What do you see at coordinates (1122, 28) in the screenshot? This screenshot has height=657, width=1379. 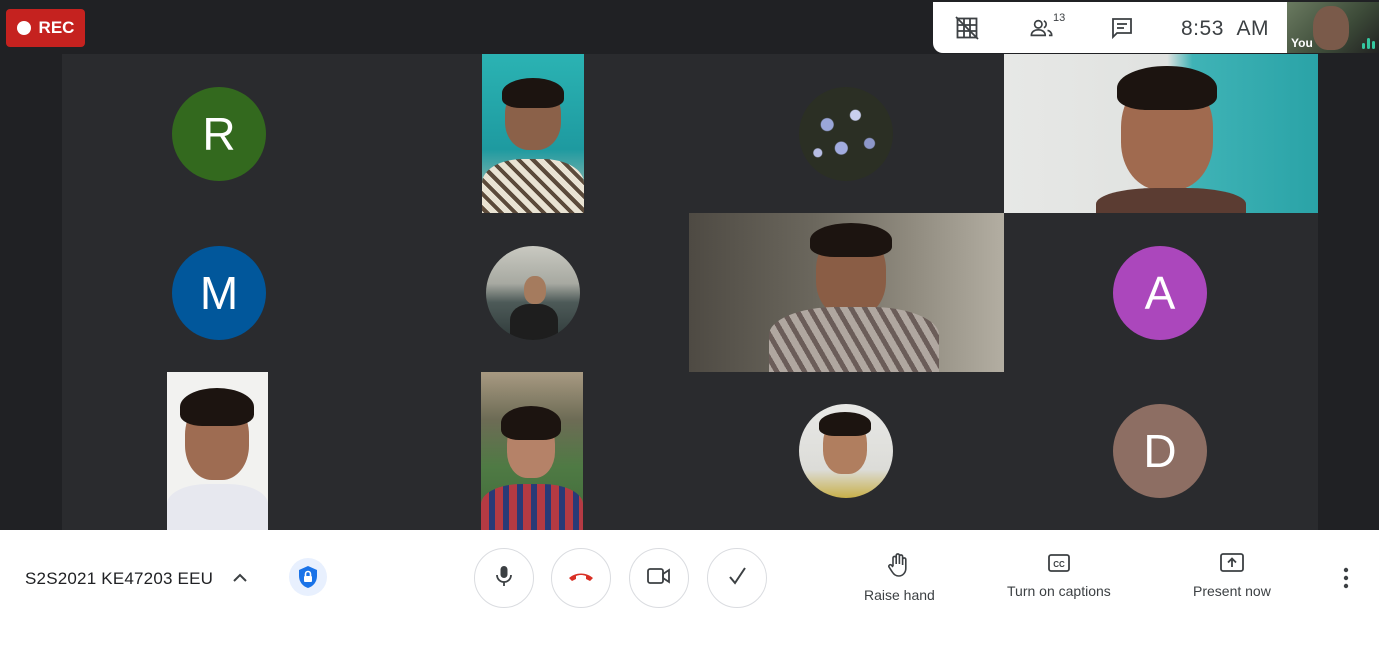 I see `chat-icon` at bounding box center [1122, 28].